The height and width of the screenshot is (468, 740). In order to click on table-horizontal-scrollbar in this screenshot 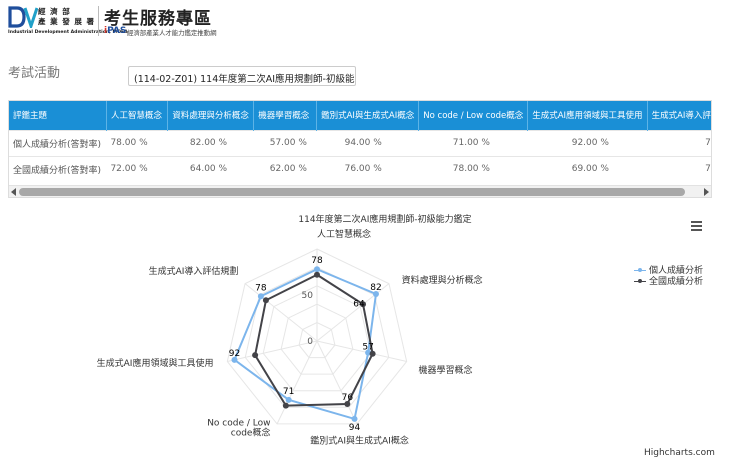, I will do `click(360, 191)`.